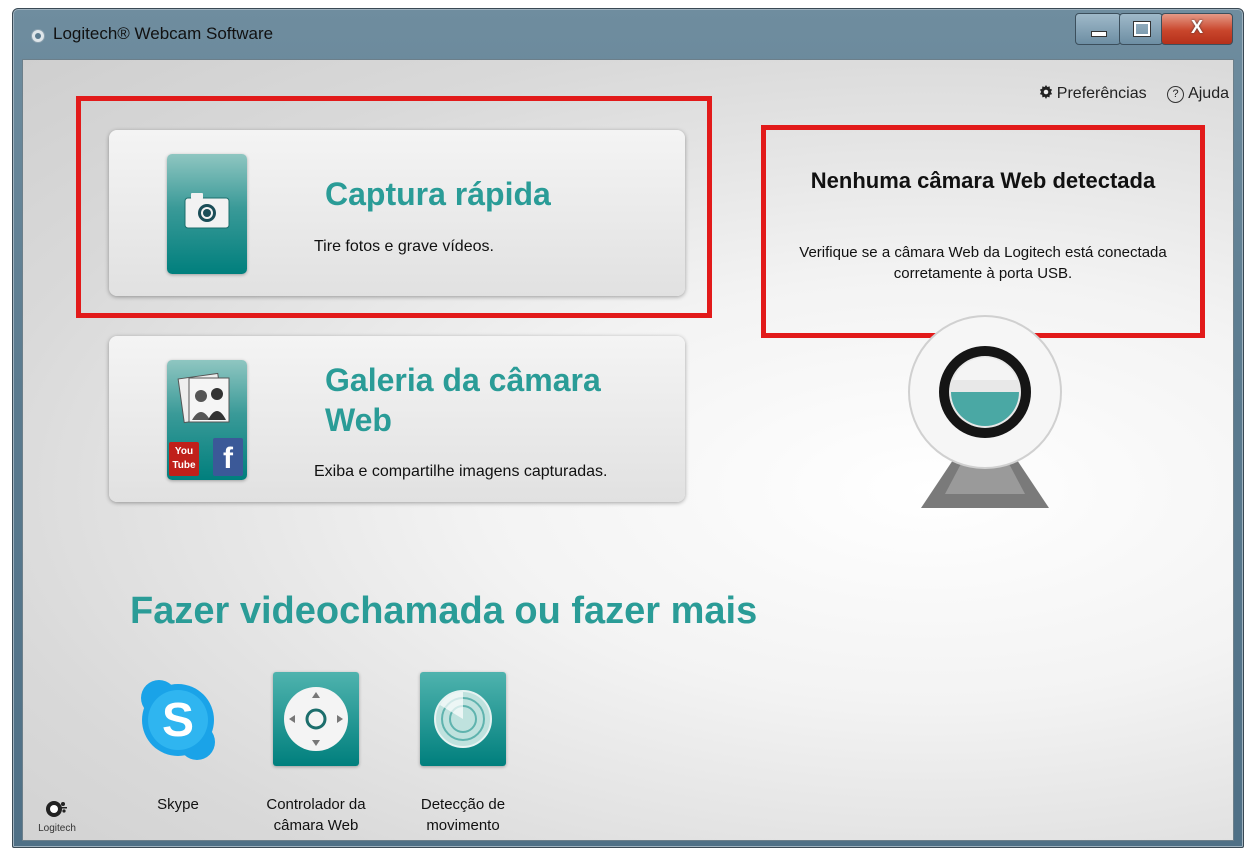  I want to click on webcam-illustration, so click(985, 411).